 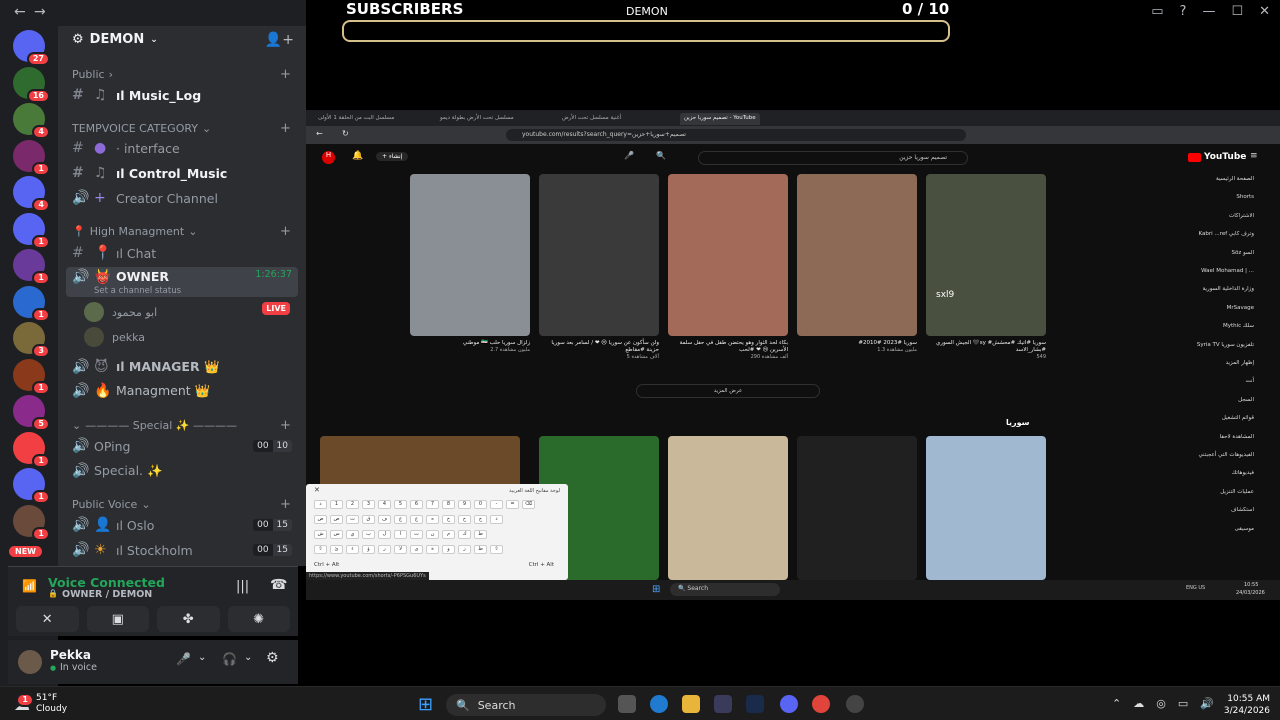 What do you see at coordinates (182, 253) in the screenshot?
I see `channel-chat: # 📍 ıl Chat` at bounding box center [182, 253].